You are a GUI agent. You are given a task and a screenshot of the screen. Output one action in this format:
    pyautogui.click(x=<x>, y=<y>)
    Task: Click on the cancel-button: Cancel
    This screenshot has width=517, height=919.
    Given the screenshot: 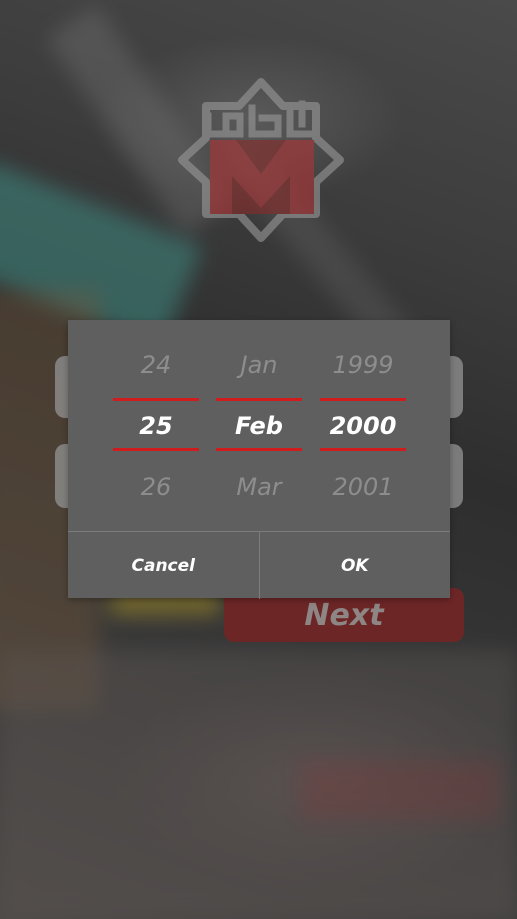 What is the action you would take?
    pyautogui.click(x=164, y=565)
    